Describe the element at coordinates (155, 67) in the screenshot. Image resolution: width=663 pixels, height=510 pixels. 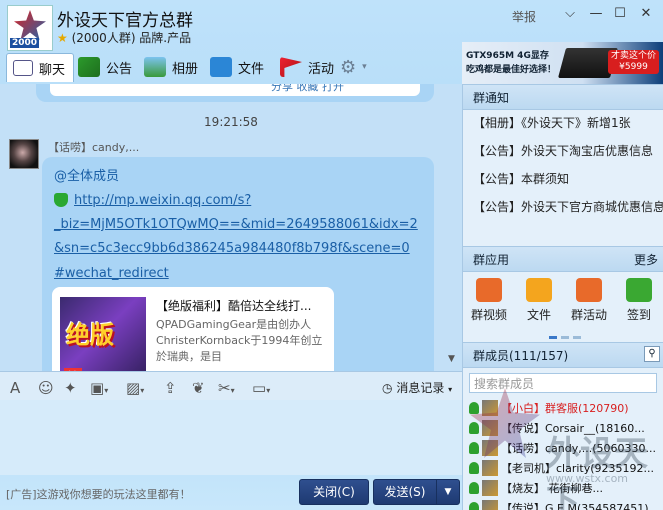
I see `photo-icon` at that location.